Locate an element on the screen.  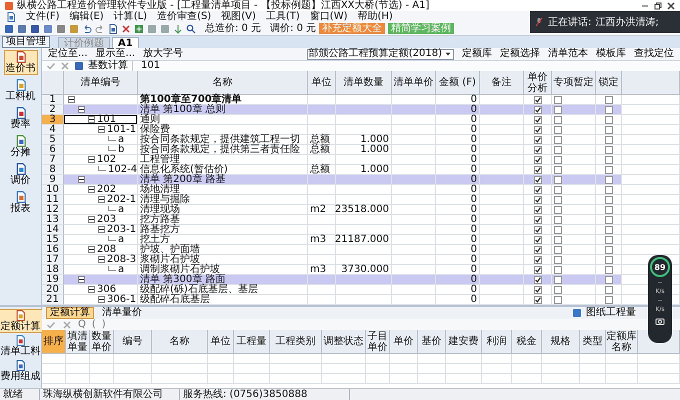
row-number: 3 is located at coordinates (53, 120).